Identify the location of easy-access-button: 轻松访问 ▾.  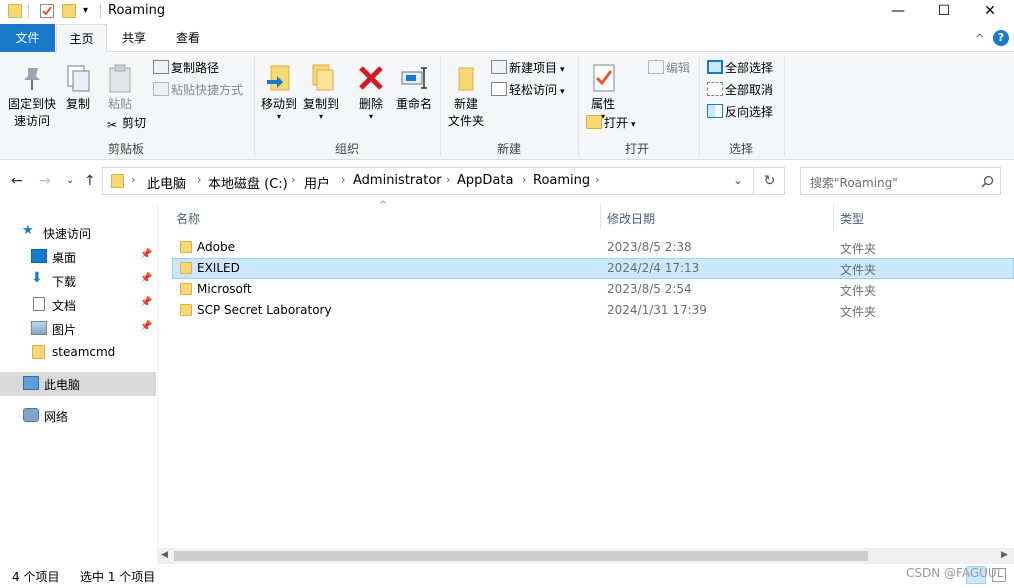
(528, 90).